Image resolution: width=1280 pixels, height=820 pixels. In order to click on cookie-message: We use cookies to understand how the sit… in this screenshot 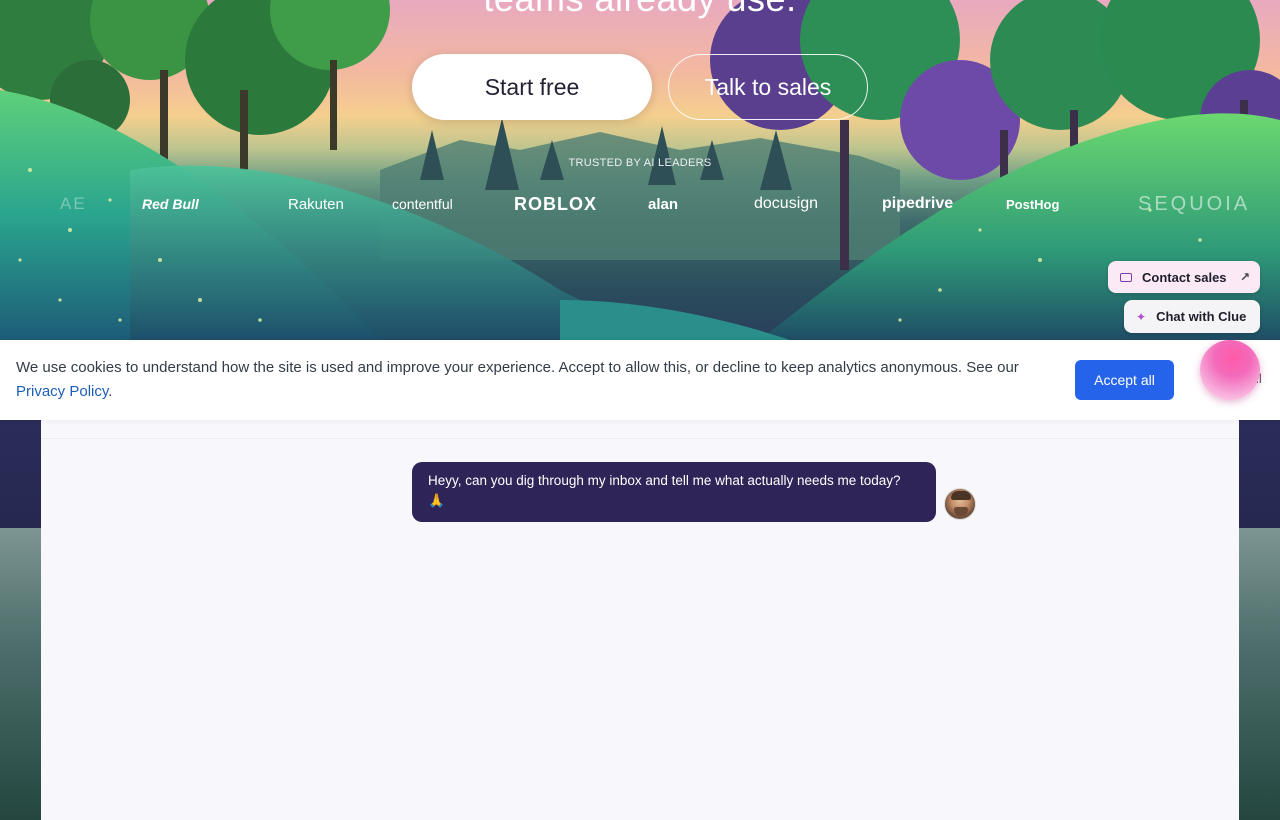, I will do `click(517, 367)`.